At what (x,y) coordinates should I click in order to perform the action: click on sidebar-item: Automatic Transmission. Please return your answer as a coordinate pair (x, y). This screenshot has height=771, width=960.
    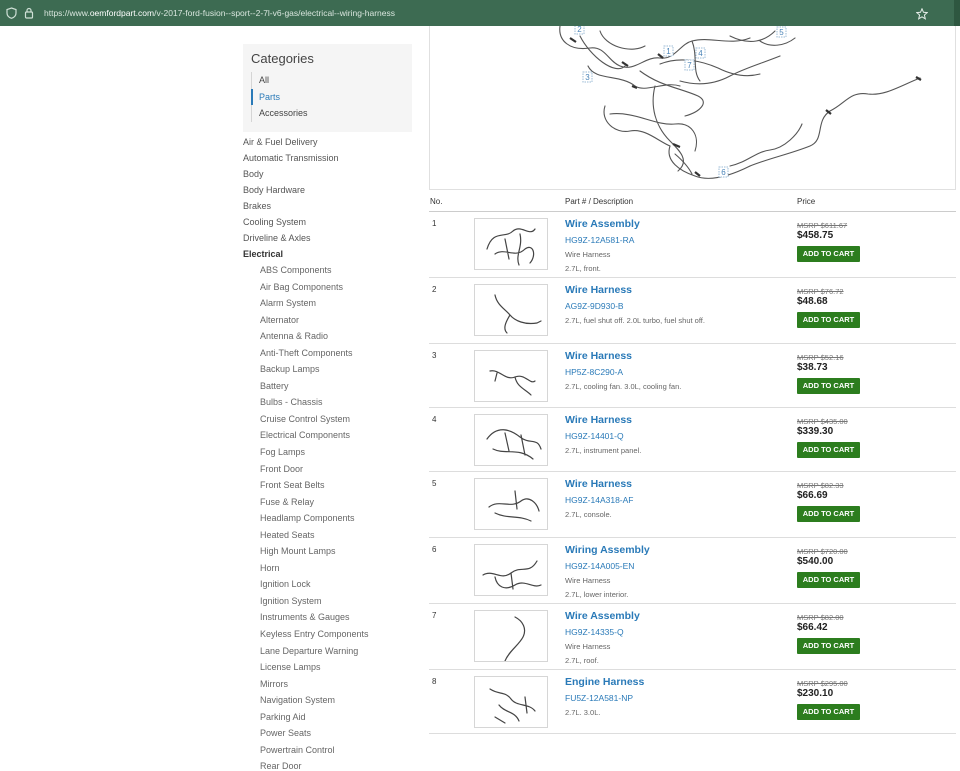
    Looking at the image, I should click on (328, 158).